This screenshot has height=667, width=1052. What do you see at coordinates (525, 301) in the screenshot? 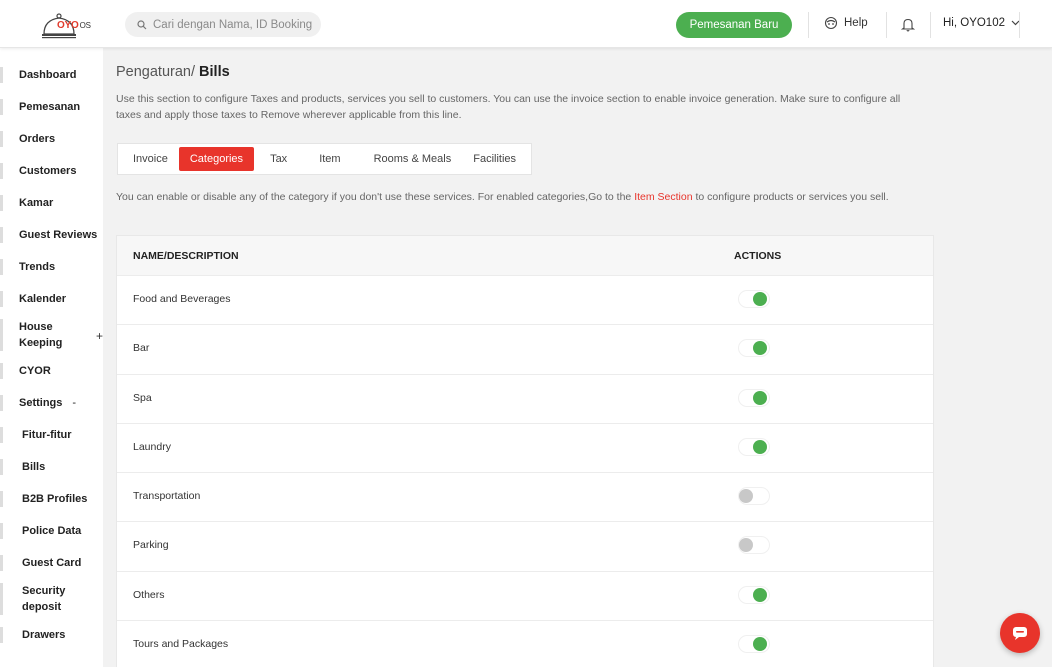
I see `table-row: Food and Beverages` at bounding box center [525, 301].